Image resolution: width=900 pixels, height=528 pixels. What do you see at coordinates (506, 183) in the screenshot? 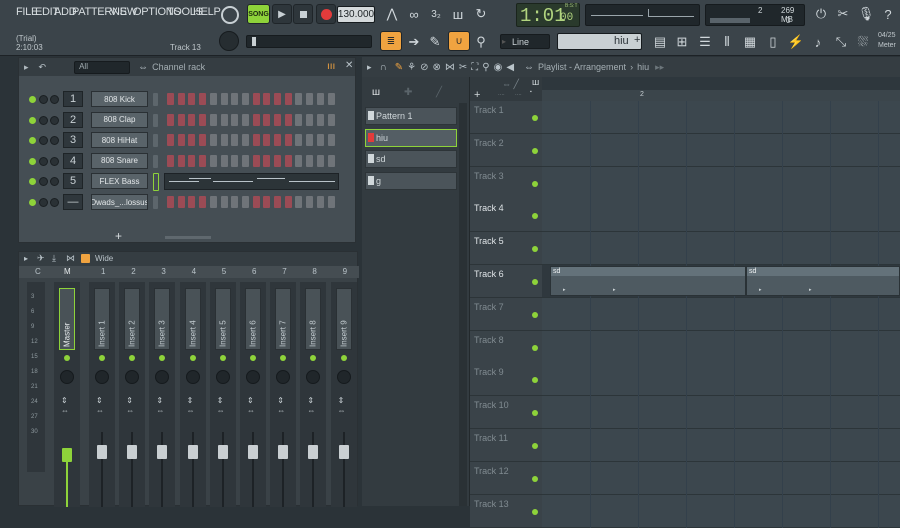
I see `track-header: Track 3` at bounding box center [506, 183].